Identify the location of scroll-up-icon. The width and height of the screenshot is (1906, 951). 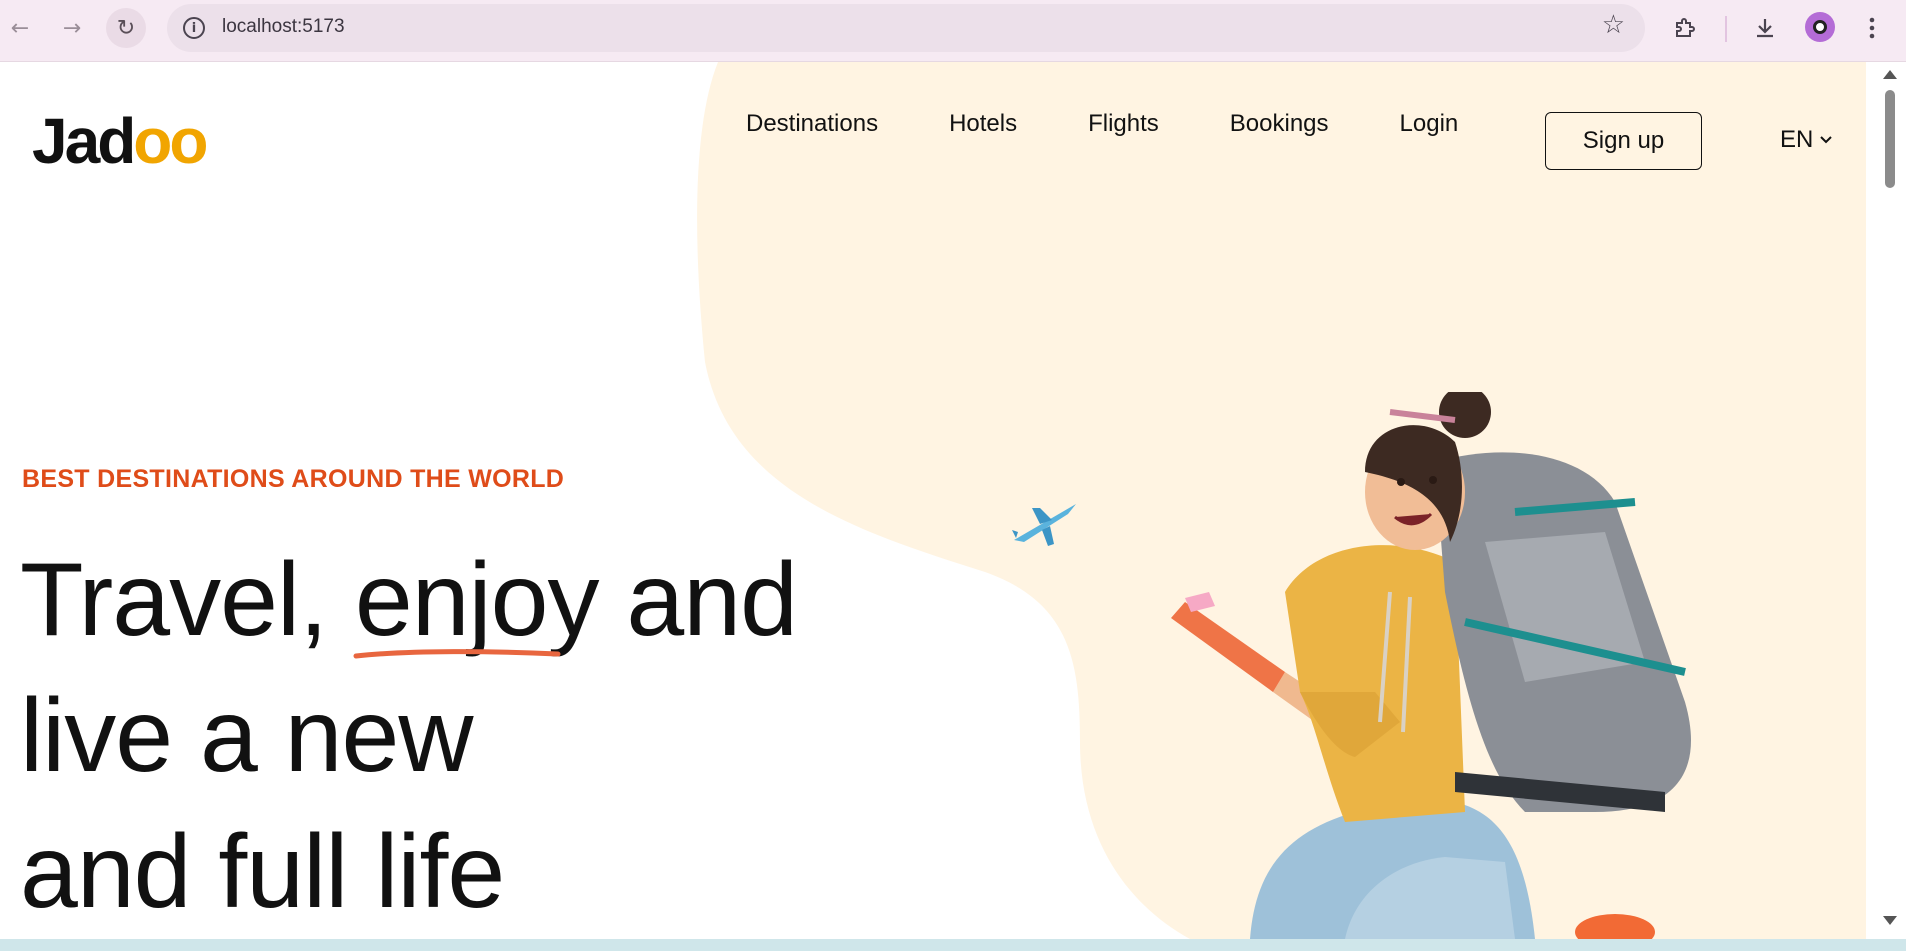
(1890, 74).